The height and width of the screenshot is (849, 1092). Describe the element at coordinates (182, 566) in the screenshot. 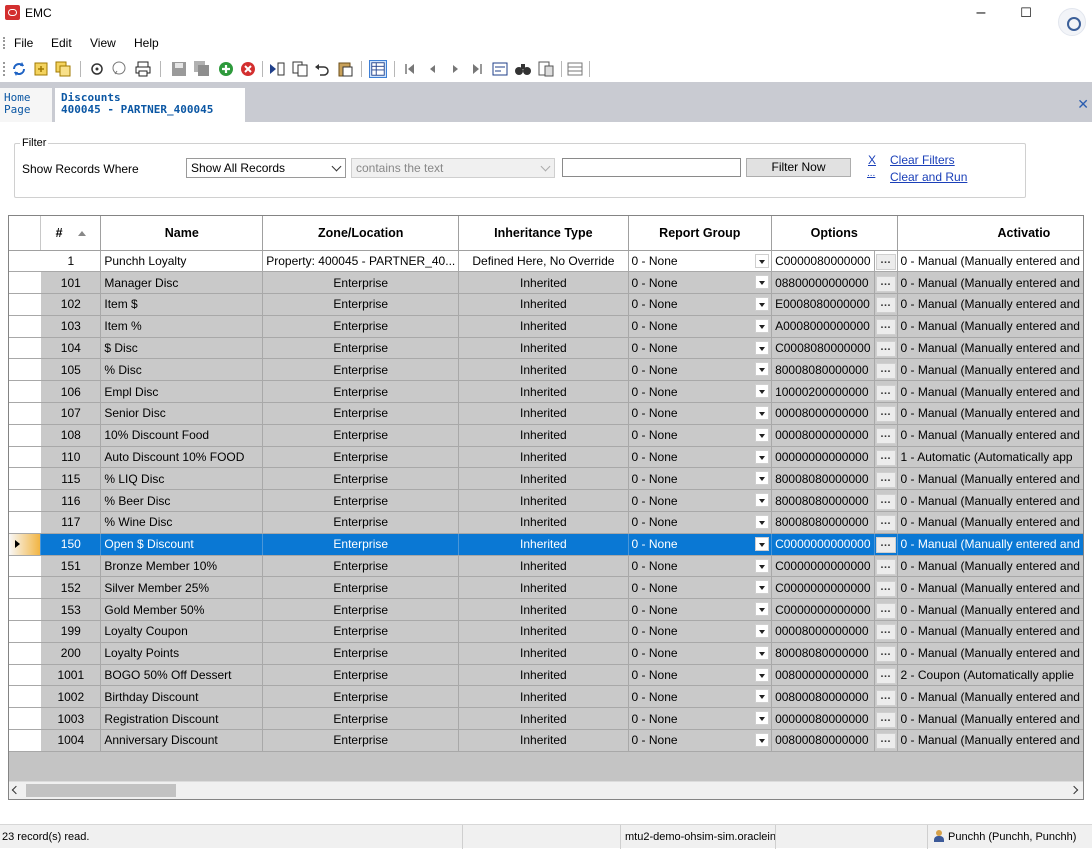

I see `cell-name: Bronze Member 10%` at that location.